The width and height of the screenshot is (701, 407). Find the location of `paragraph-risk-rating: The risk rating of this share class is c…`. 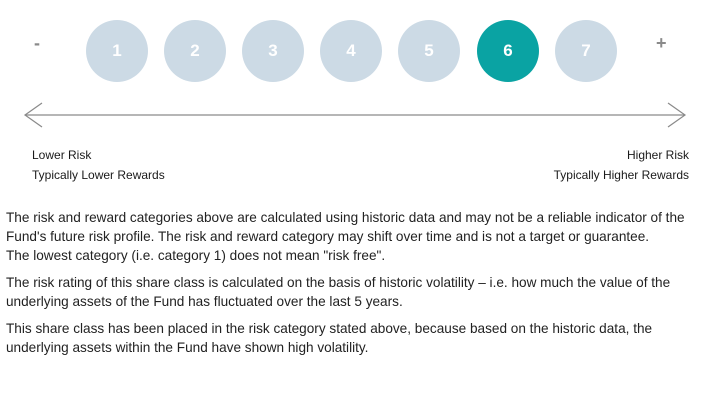

paragraph-risk-rating: The risk rating of this share class is c… is located at coordinates (338, 292).